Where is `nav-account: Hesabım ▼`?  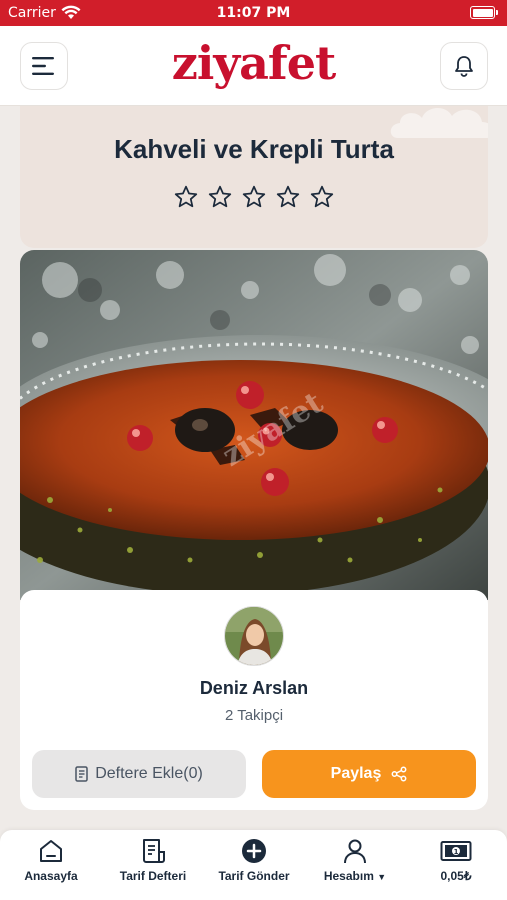
nav-account: Hesabım ▼ is located at coordinates (355, 867).